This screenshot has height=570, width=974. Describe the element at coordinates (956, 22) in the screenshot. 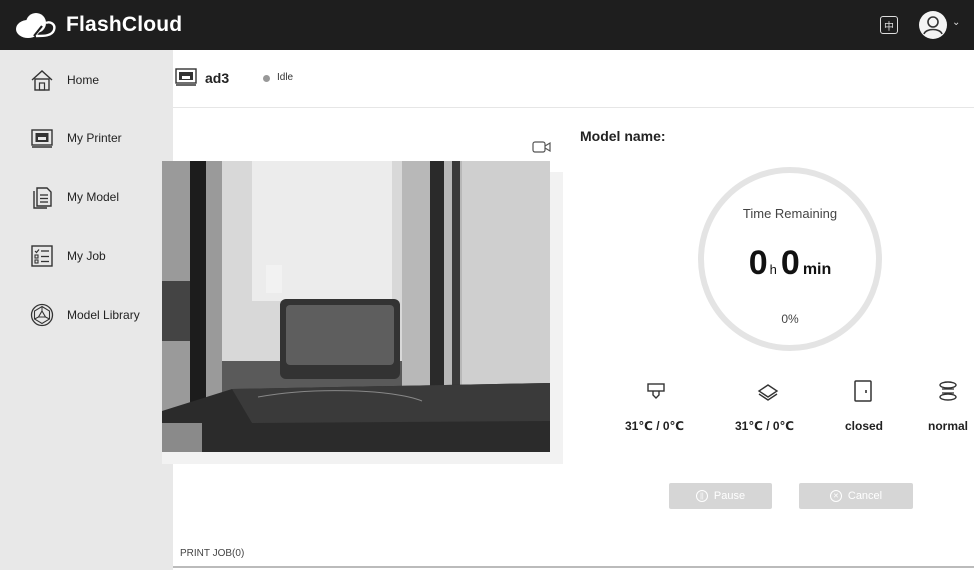

I see `chevron-down-icon: ⌄` at that location.